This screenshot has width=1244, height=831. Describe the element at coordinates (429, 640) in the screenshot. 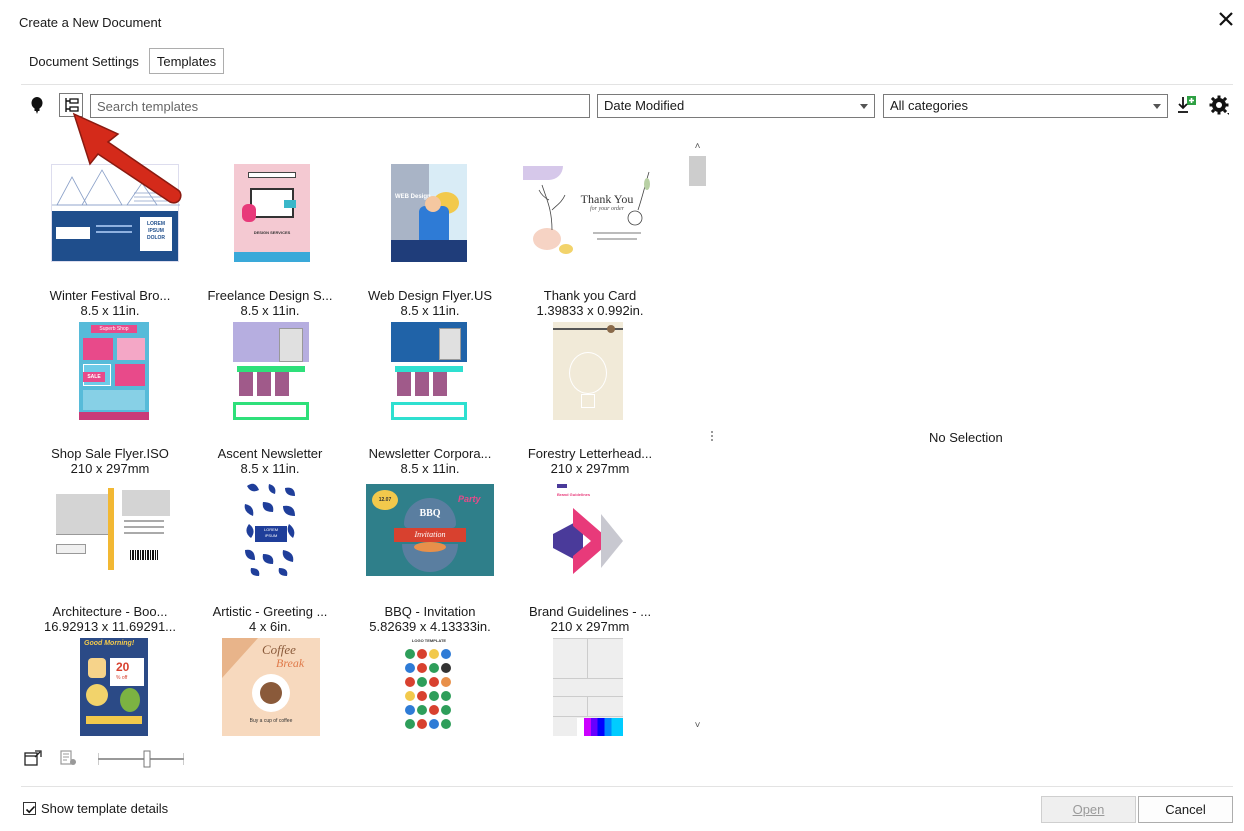

I see `thumb-text: LOGO TEMPLATE` at that location.